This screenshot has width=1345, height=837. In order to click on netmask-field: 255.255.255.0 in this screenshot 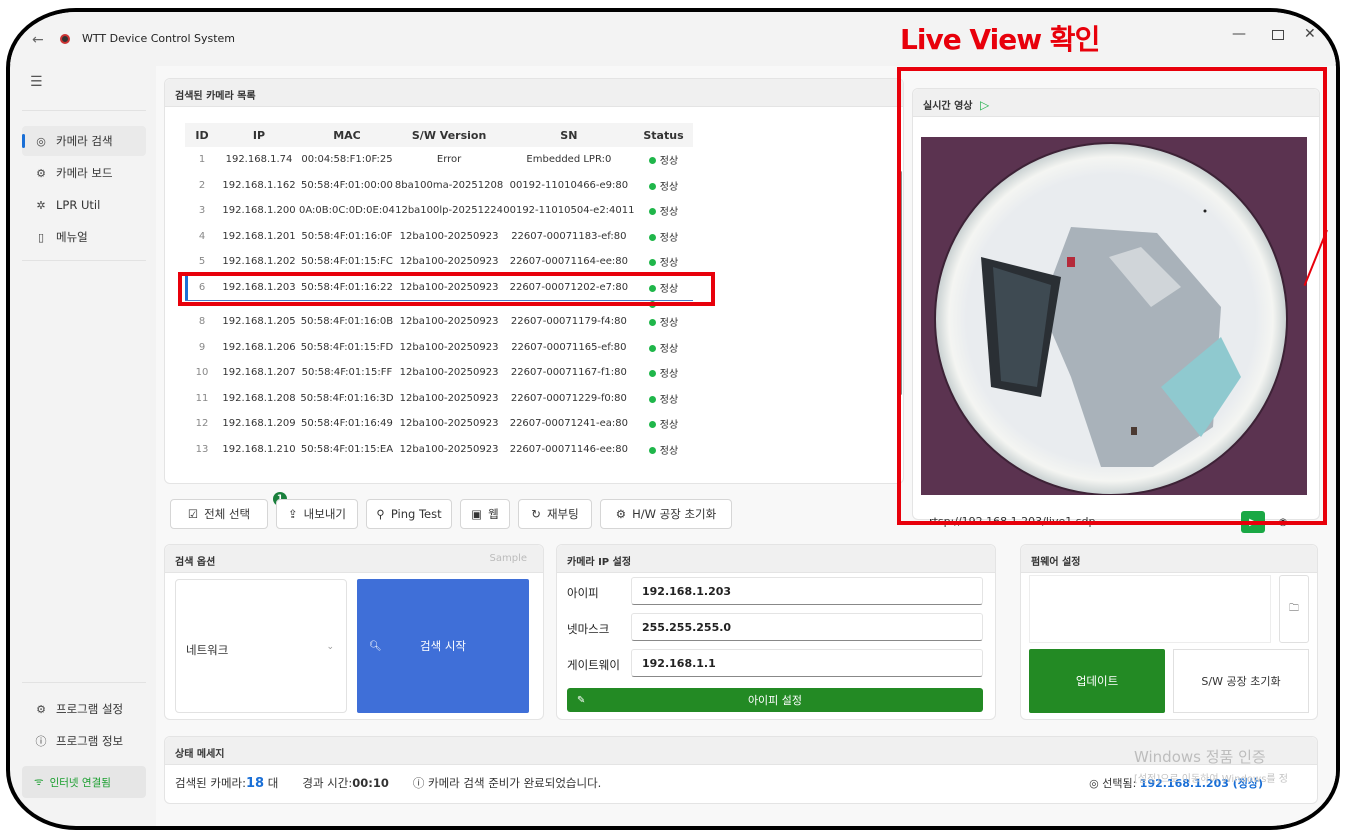, I will do `click(807, 627)`.